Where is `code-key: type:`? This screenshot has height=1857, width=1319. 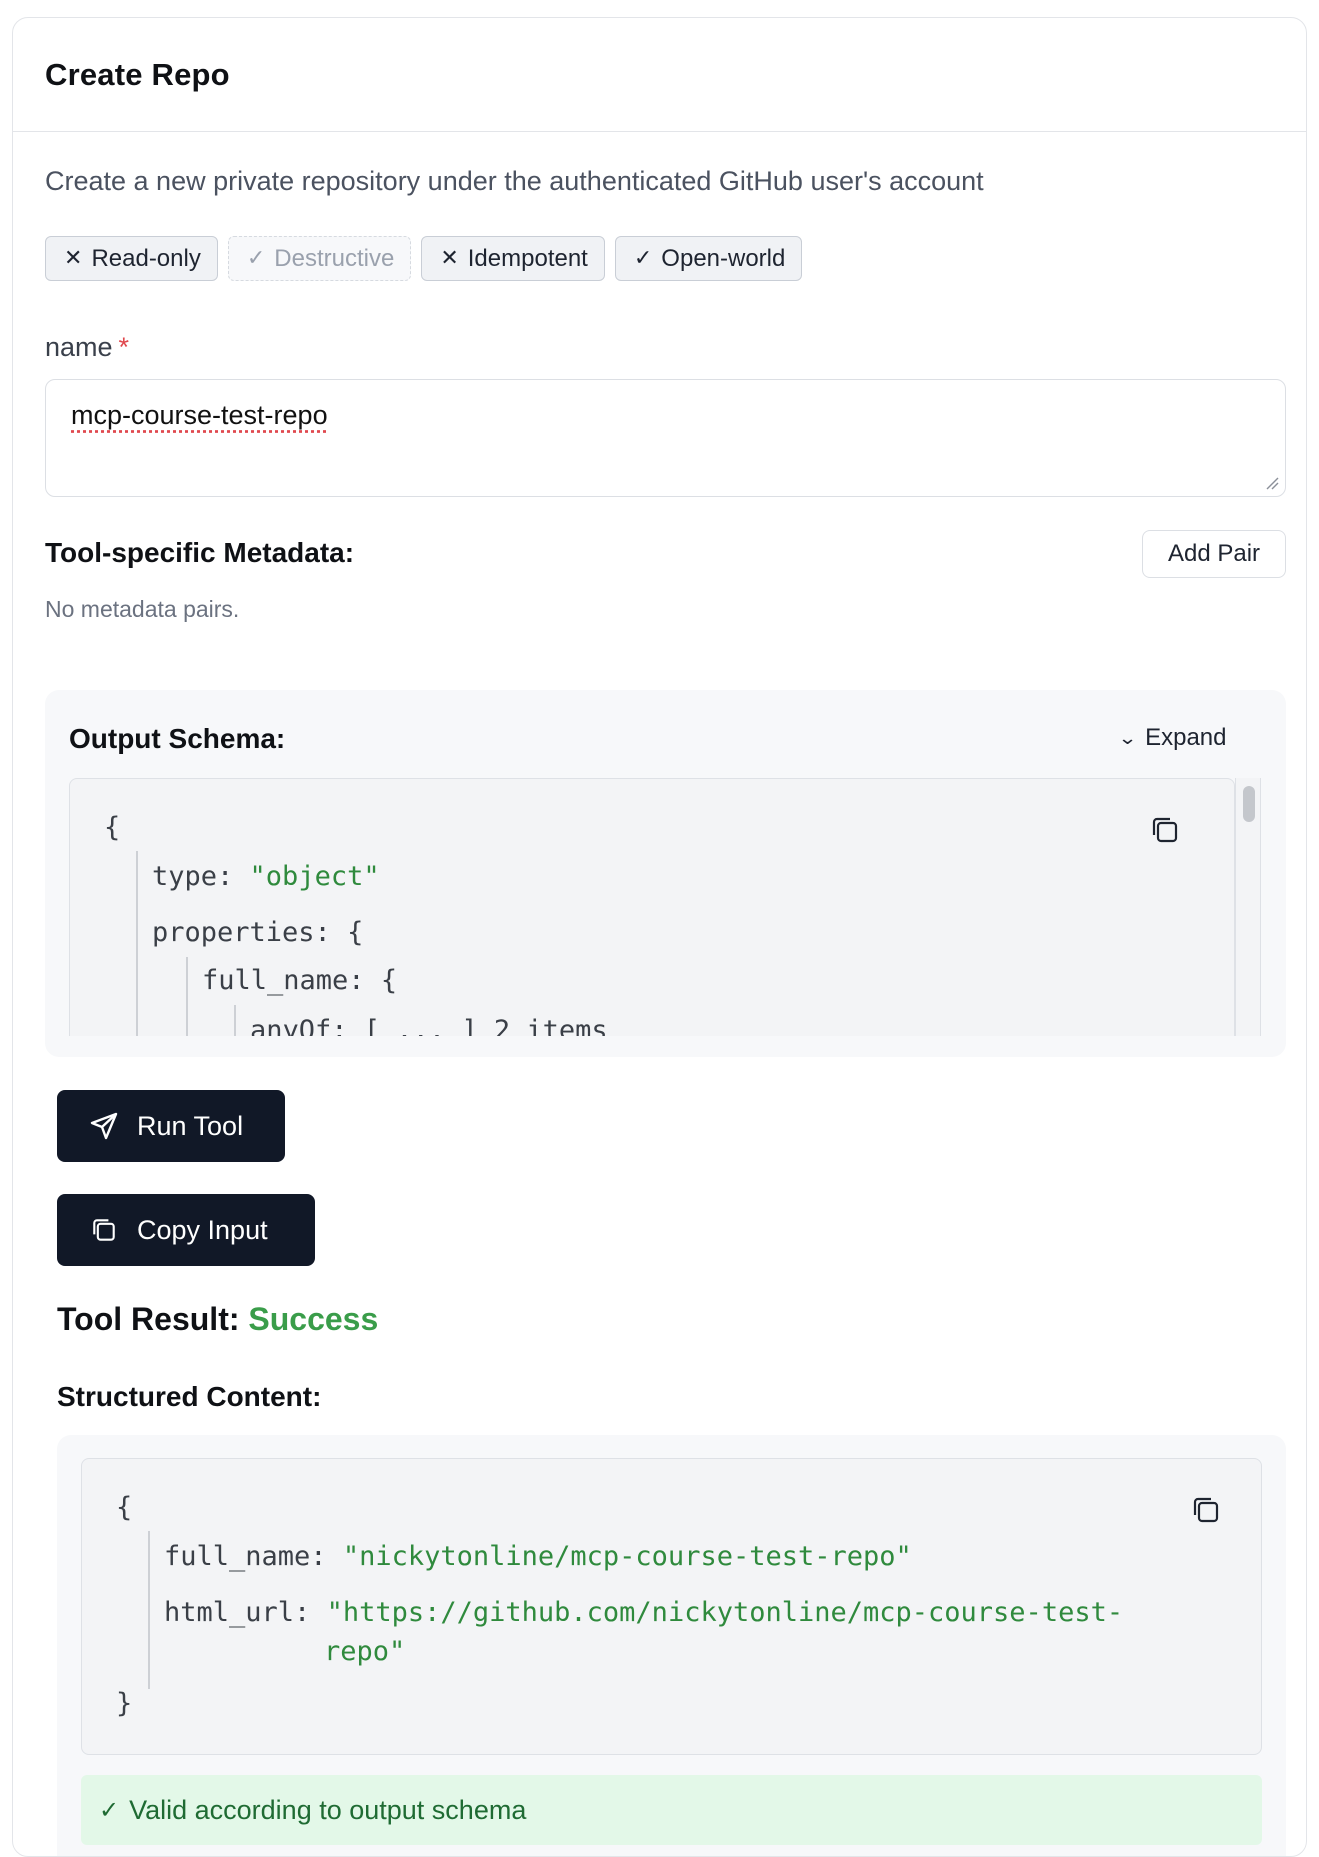
code-key: type: is located at coordinates (193, 876).